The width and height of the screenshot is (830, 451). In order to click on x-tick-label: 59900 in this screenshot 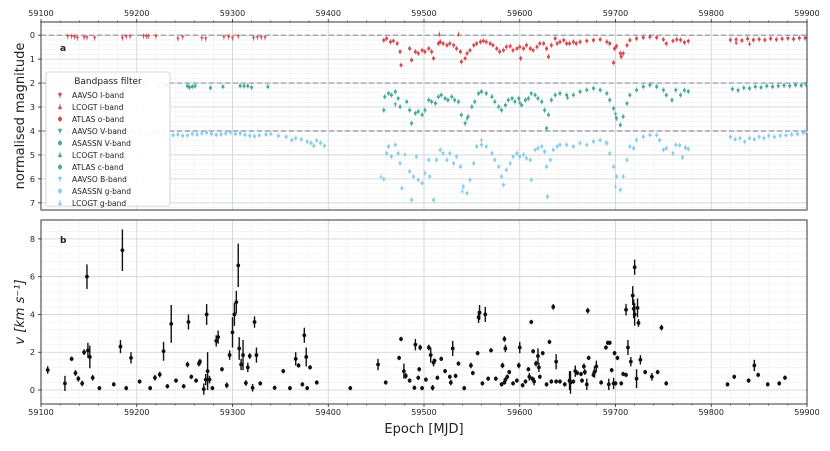, I will do `click(806, 13)`.